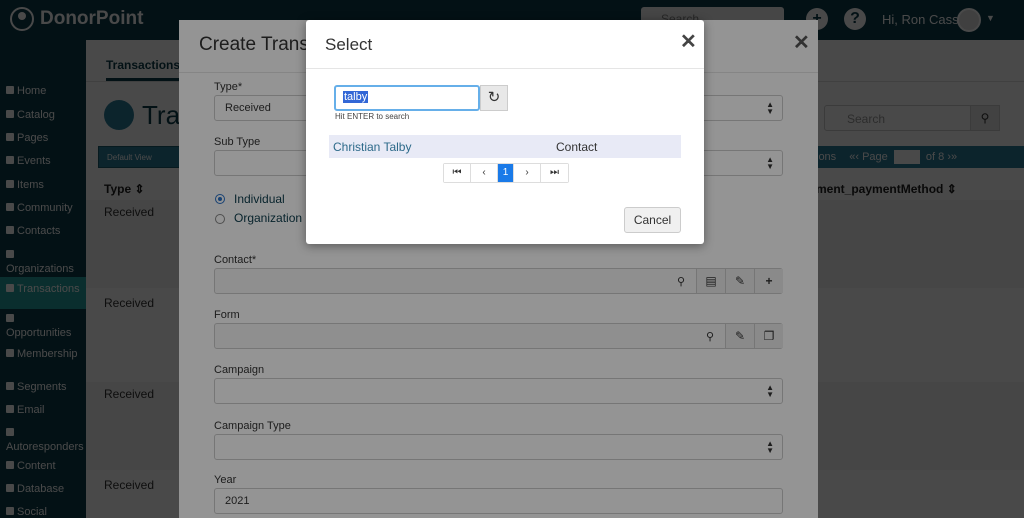 The image size is (1024, 518). Describe the element at coordinates (577, 147) in the screenshot. I see `result-type: Contact` at that location.